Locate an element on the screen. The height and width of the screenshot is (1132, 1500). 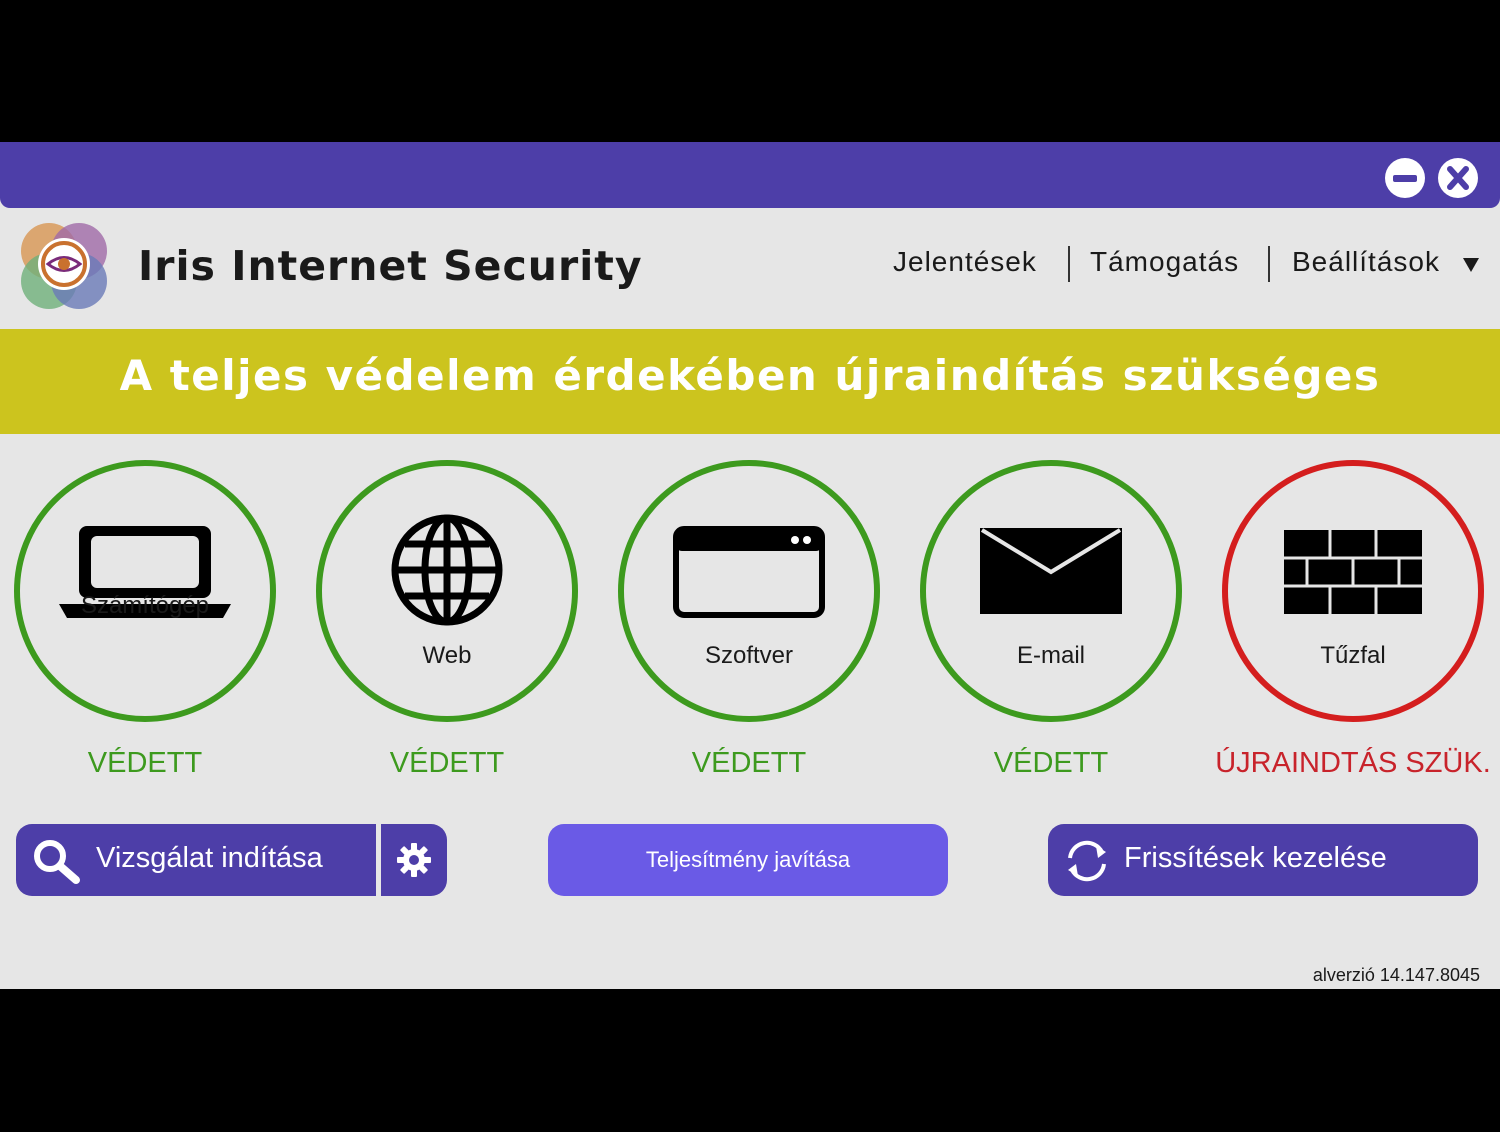
search-icon is located at coordinates (57, 862).